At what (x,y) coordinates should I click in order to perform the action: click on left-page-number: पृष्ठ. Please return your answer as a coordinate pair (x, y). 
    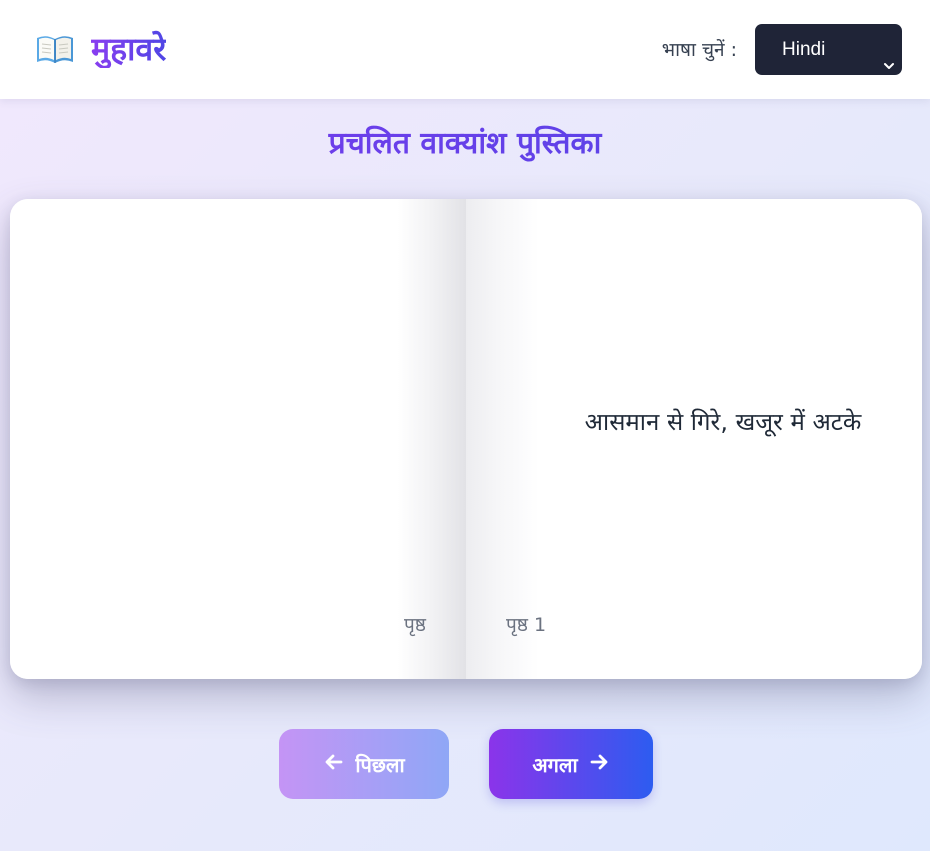
    Looking at the image, I should click on (415, 625).